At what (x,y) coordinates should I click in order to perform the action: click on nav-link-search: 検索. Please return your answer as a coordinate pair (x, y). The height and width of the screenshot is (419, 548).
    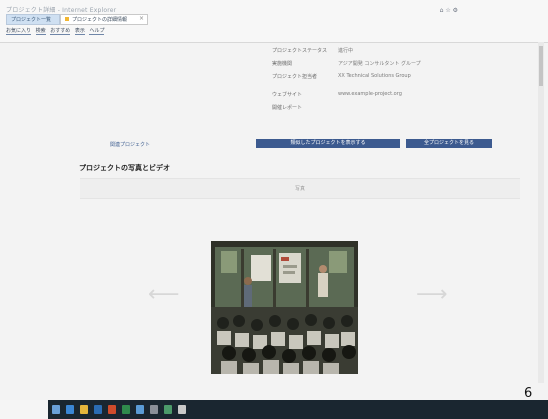
    Looking at the image, I should click on (40, 31).